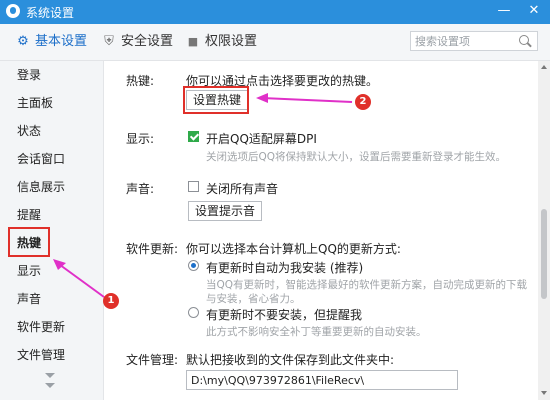 Image resolution: width=550 pixels, height=400 pixels. Describe the element at coordinates (111, 301) in the screenshot. I see `annotation-marker-1: 1` at that location.